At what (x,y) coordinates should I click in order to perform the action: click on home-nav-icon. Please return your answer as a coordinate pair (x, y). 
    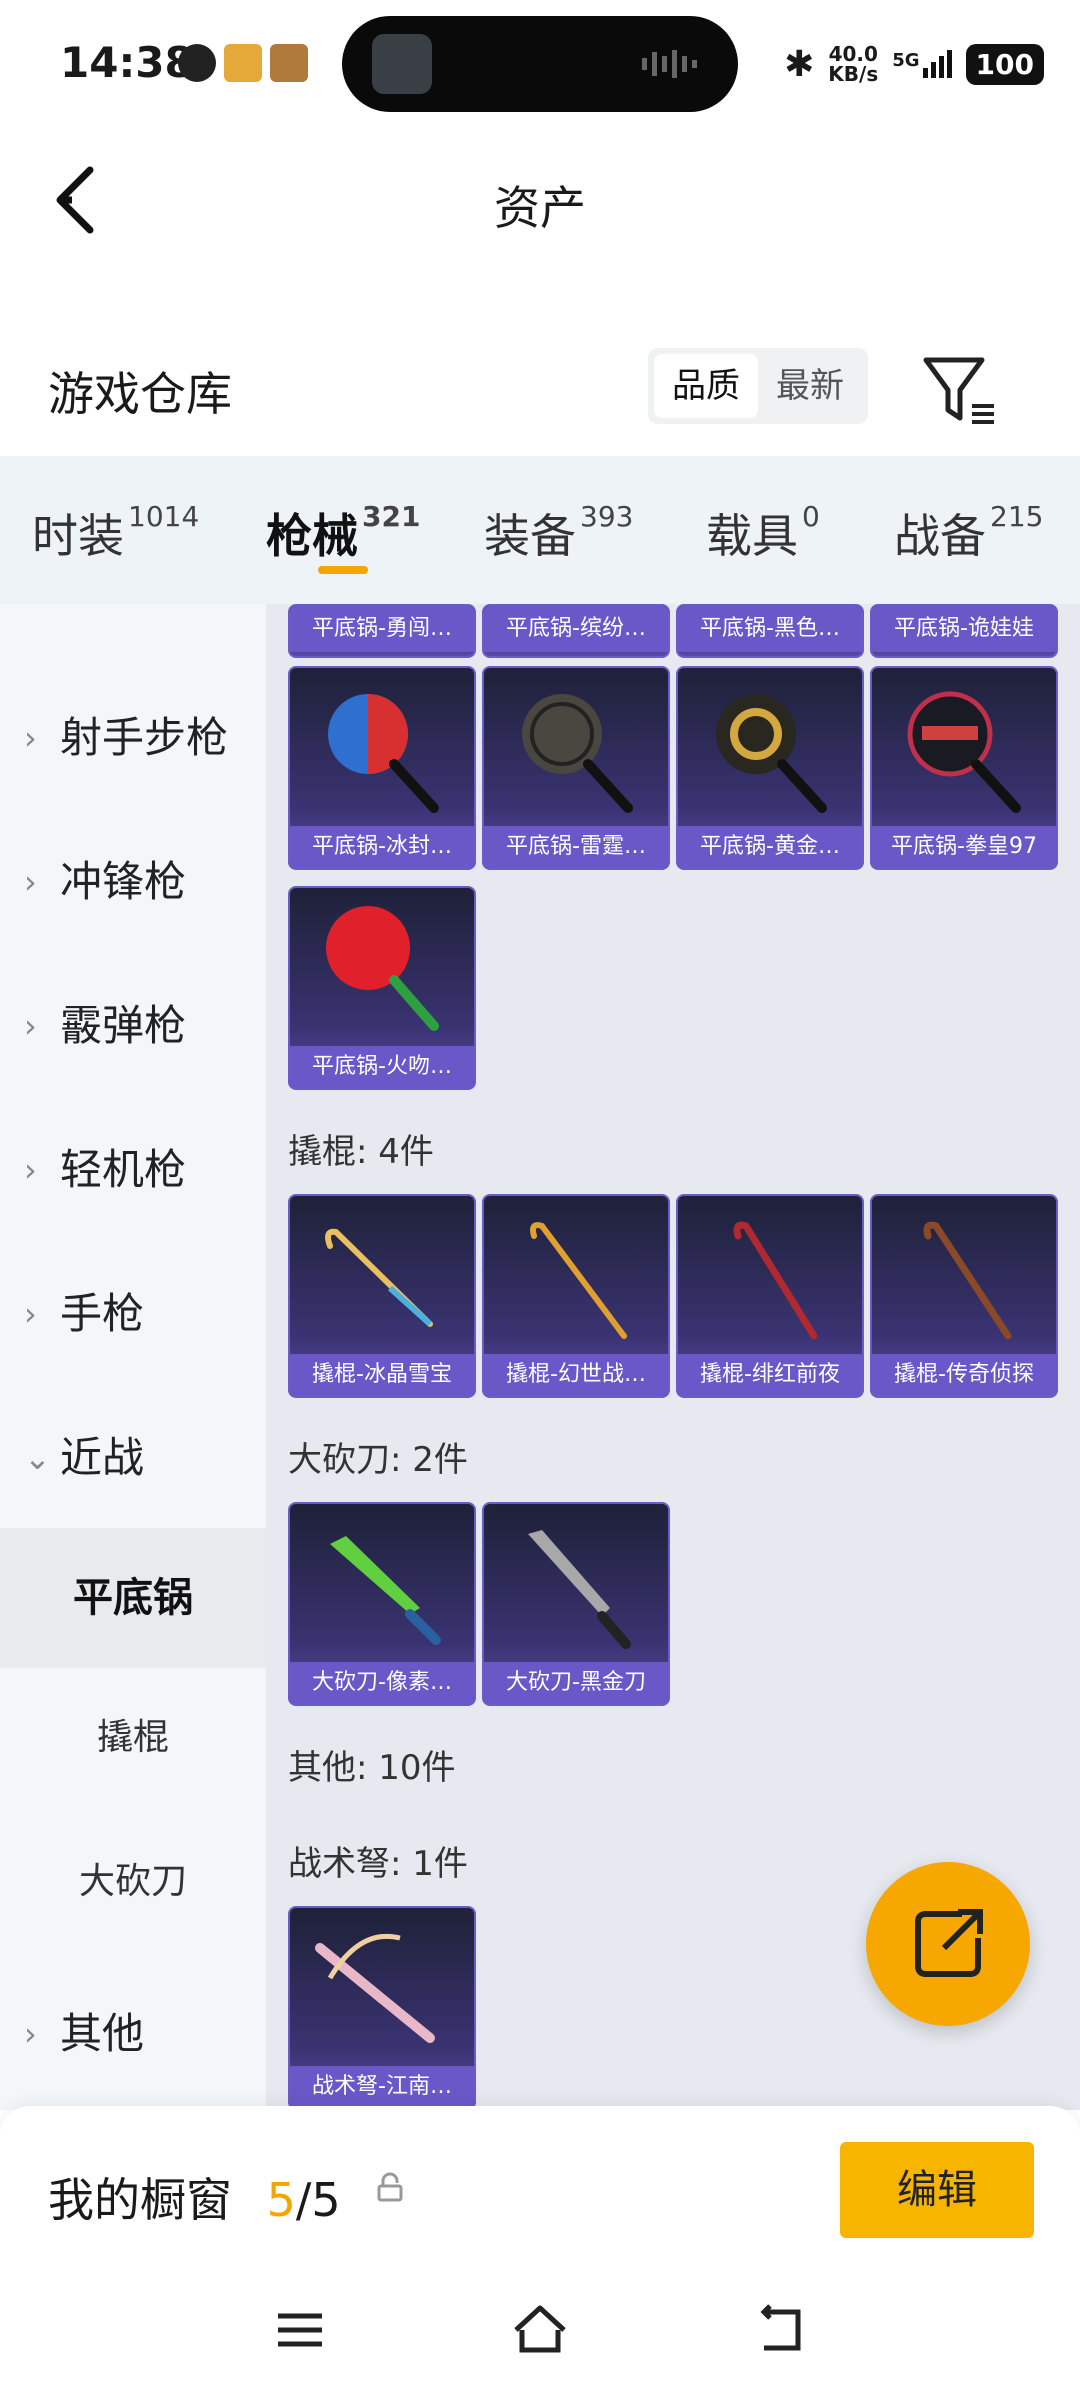
    Looking at the image, I should click on (540, 2330).